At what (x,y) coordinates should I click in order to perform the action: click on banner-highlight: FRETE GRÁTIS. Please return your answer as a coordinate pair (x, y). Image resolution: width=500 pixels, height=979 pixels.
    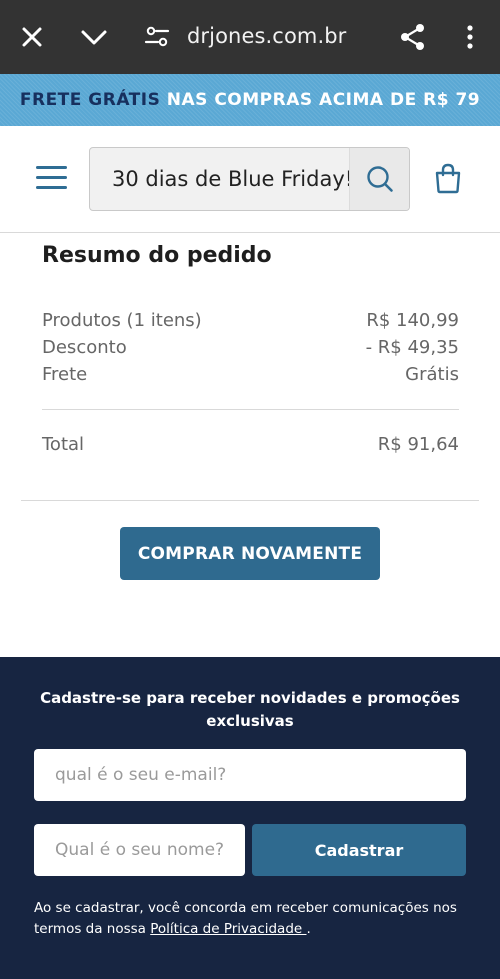
    Looking at the image, I should click on (90, 100).